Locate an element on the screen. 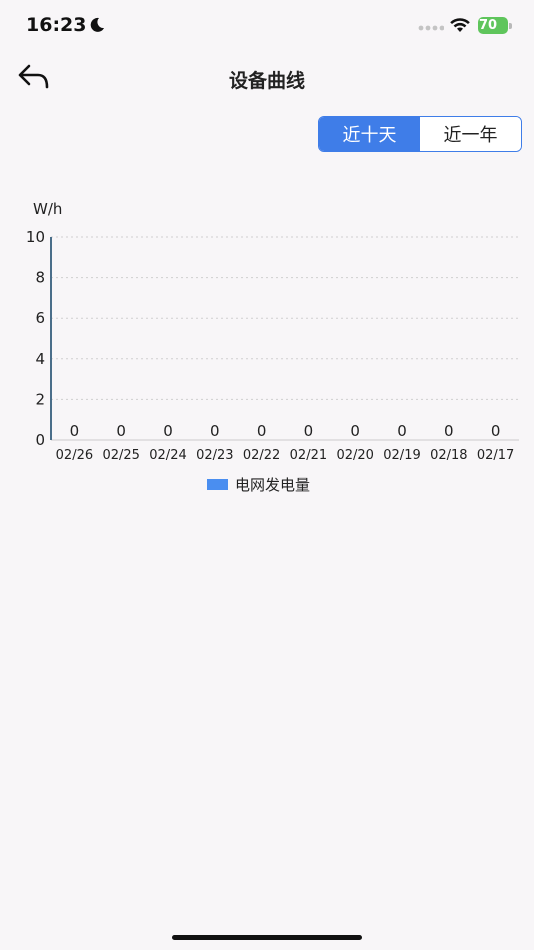  y-tick-label: 8 is located at coordinates (40, 278).